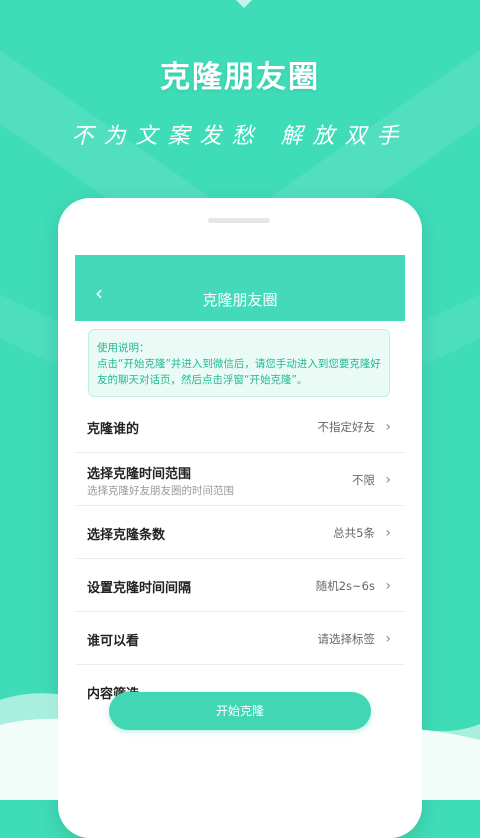  I want to click on row-clone-whom: 克隆谁的 不指定好友 ›, so click(240, 426).